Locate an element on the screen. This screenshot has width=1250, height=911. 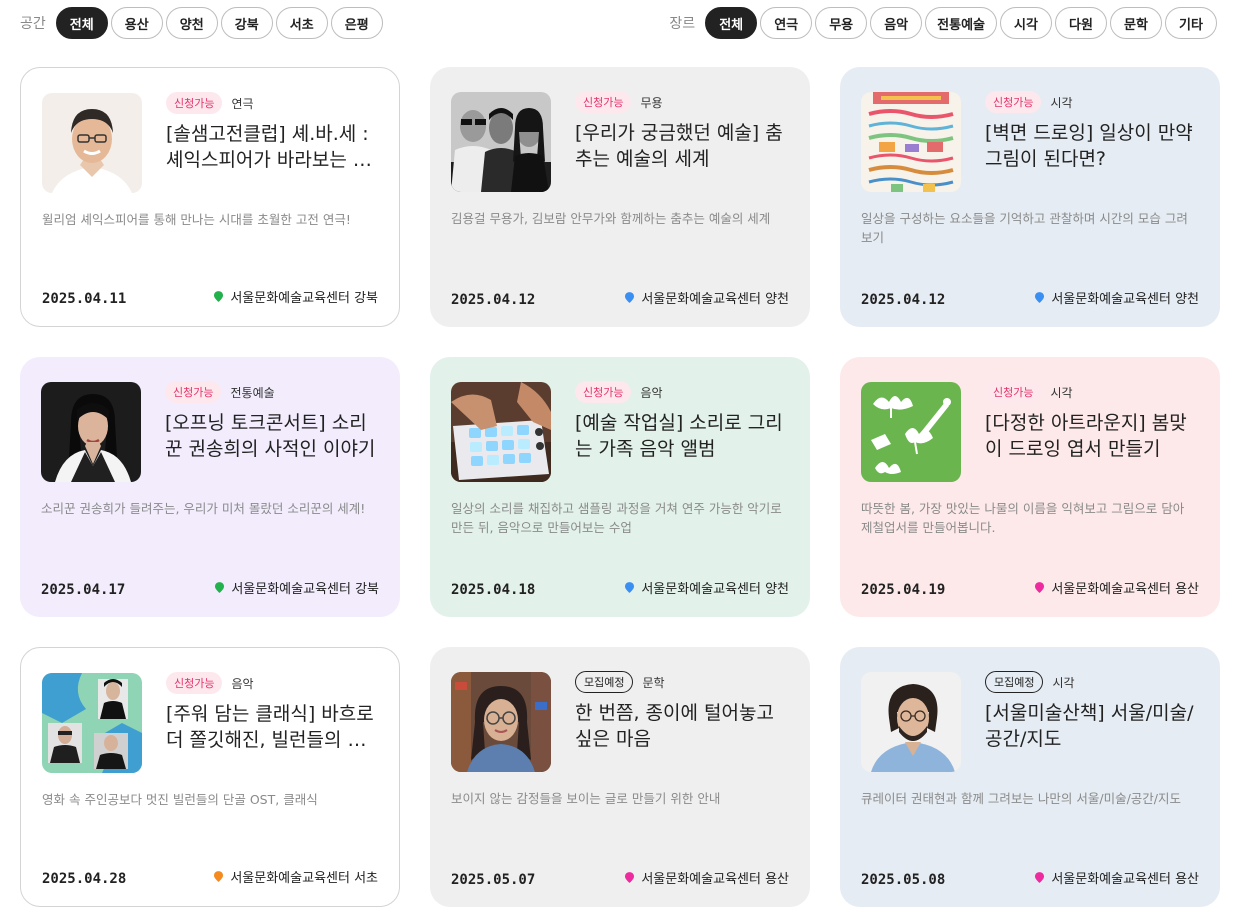
card-title: [예술 작업실] 소리로 그리는 가족 음악 앨범 is located at coordinates (682, 436).